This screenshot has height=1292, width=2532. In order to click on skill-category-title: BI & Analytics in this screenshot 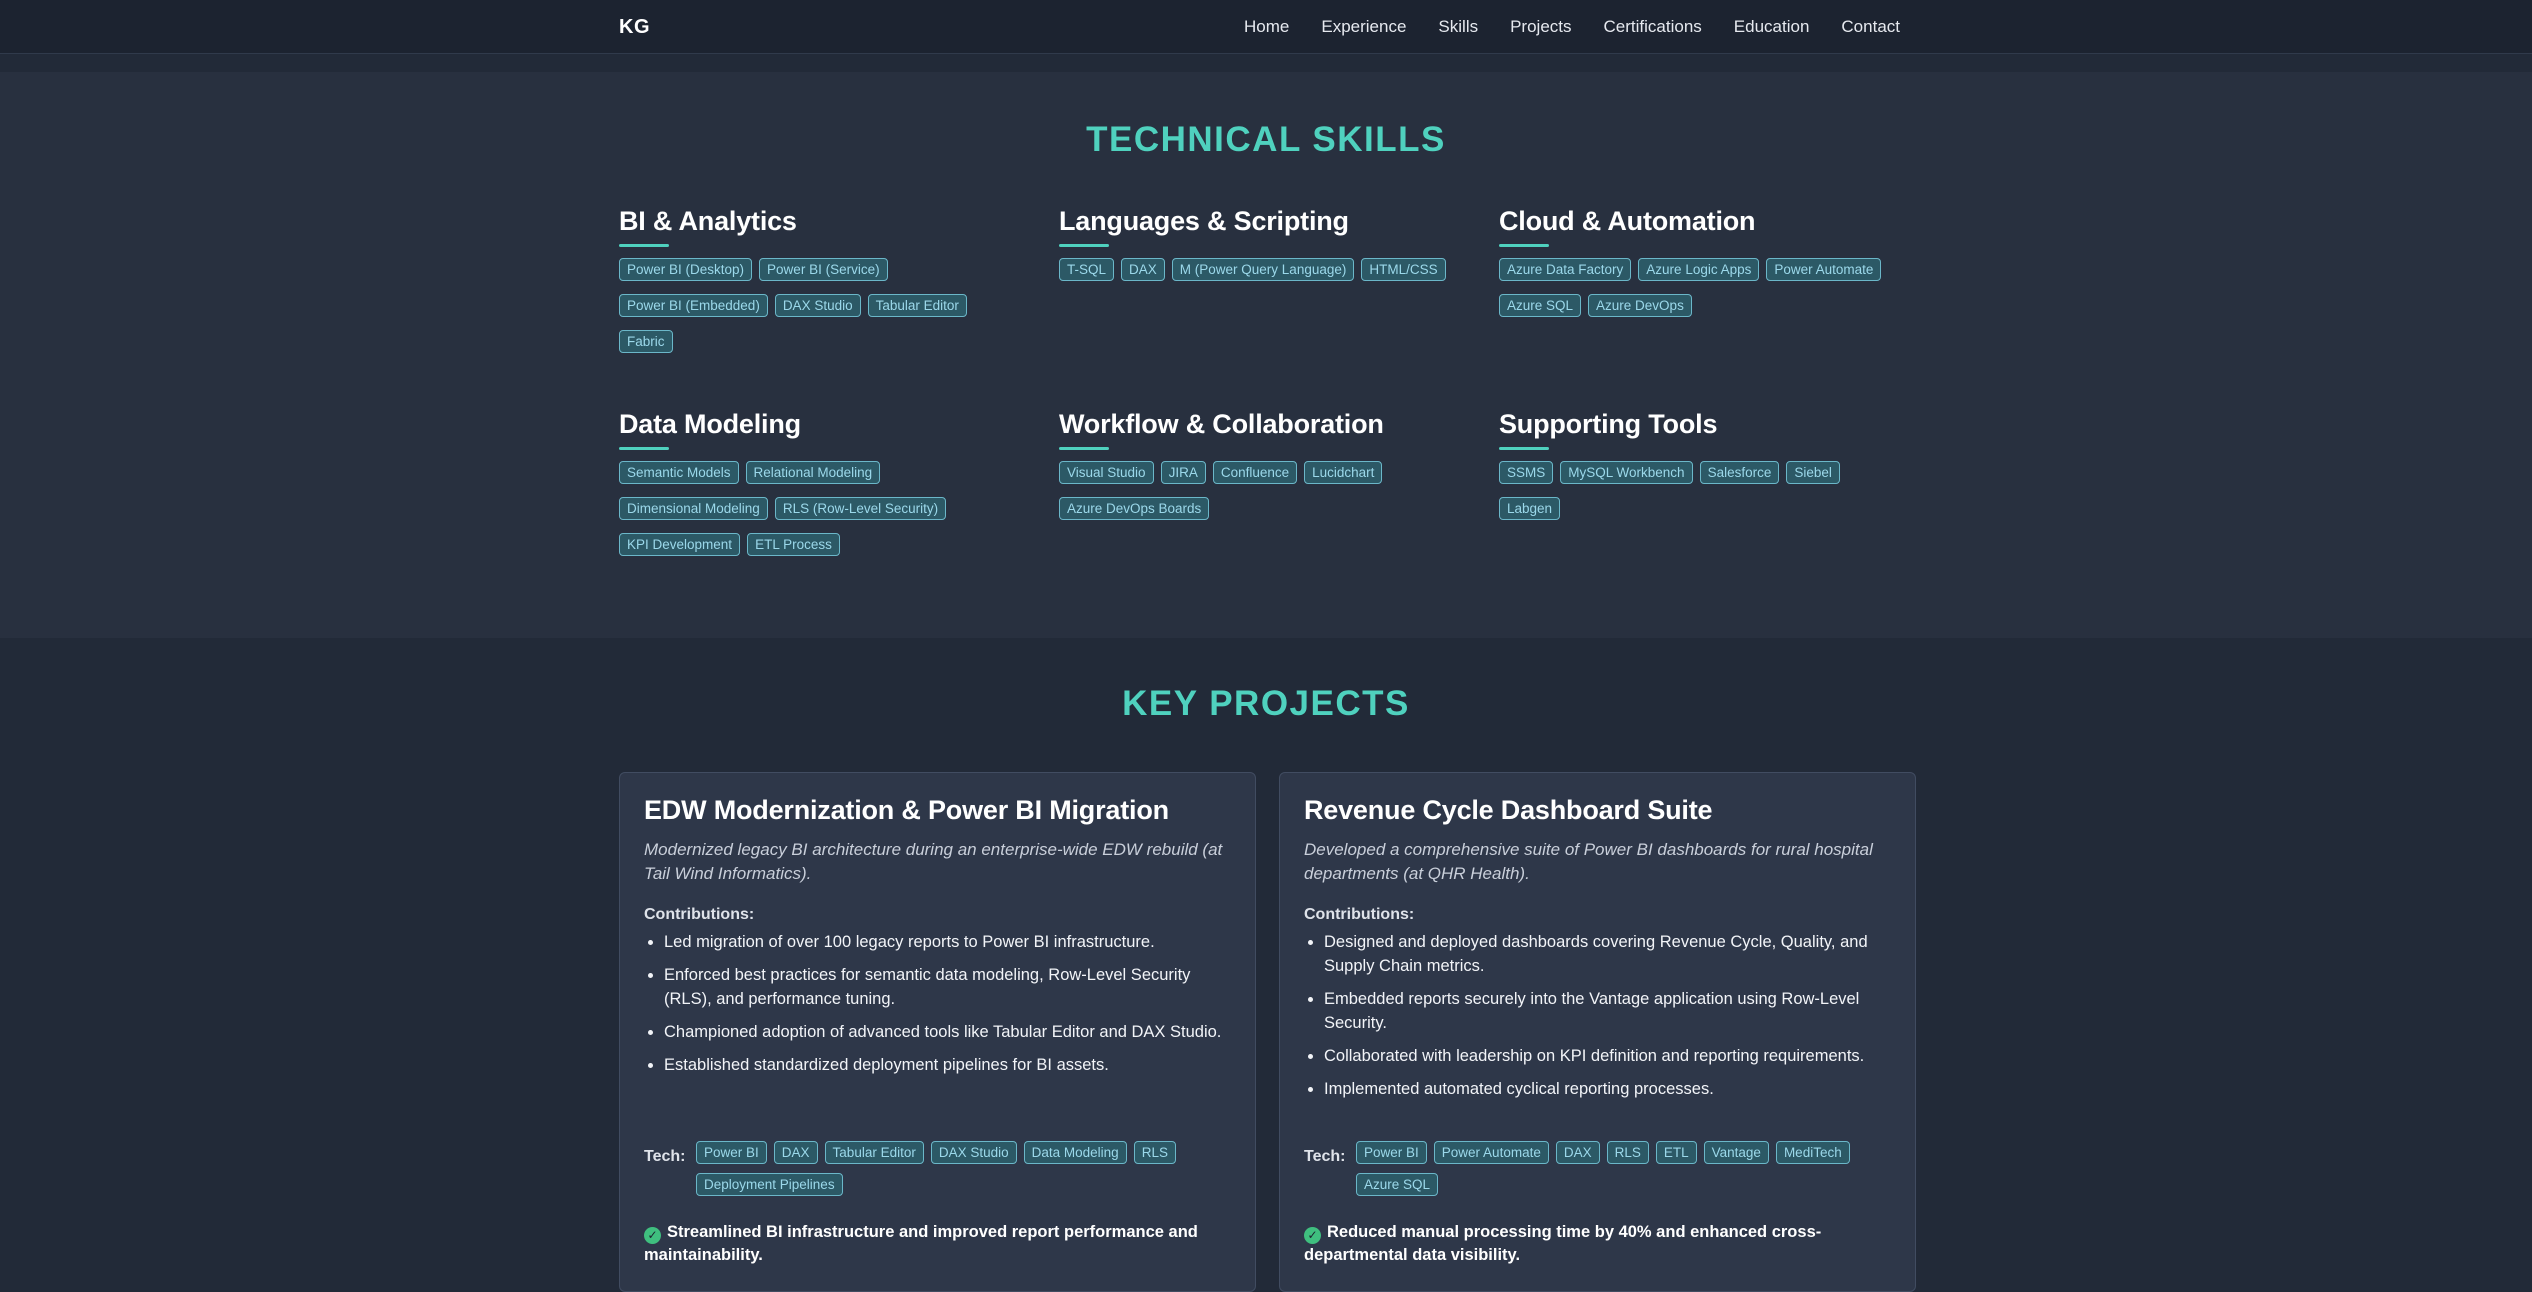, I will do `click(819, 226)`.